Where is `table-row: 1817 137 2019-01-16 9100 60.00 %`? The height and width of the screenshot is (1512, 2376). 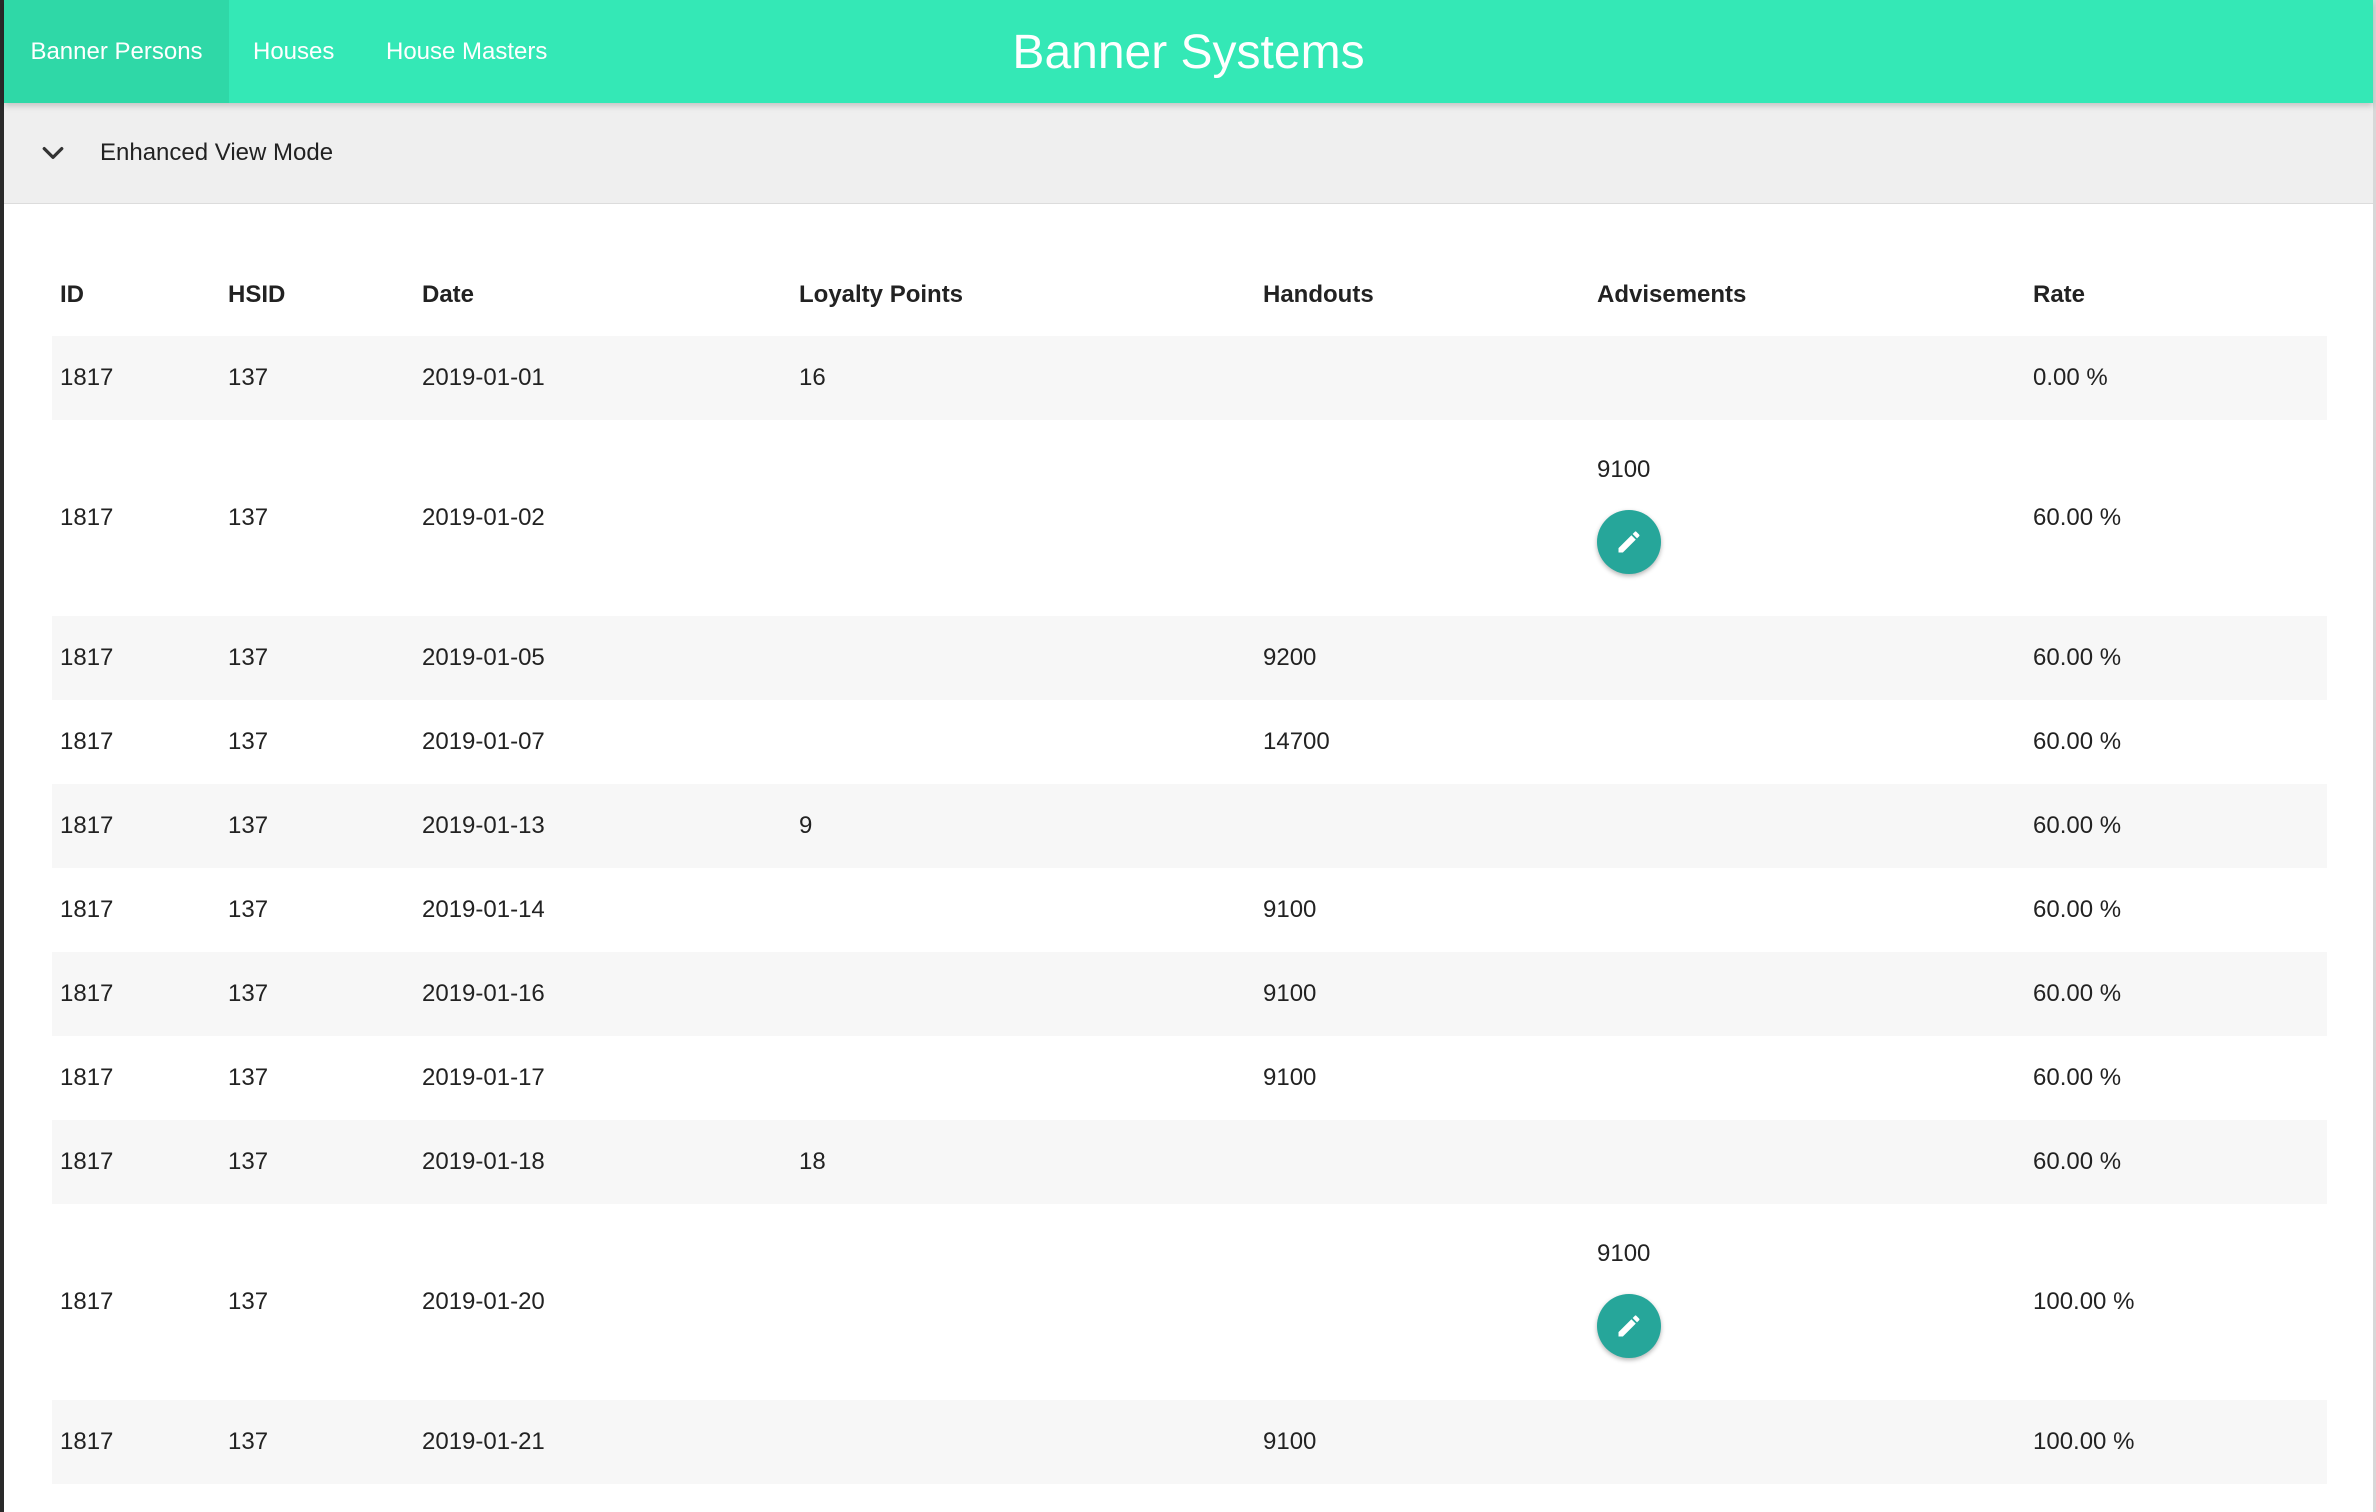
table-row: 1817 137 2019-01-16 9100 60.00 % is located at coordinates (1189, 994).